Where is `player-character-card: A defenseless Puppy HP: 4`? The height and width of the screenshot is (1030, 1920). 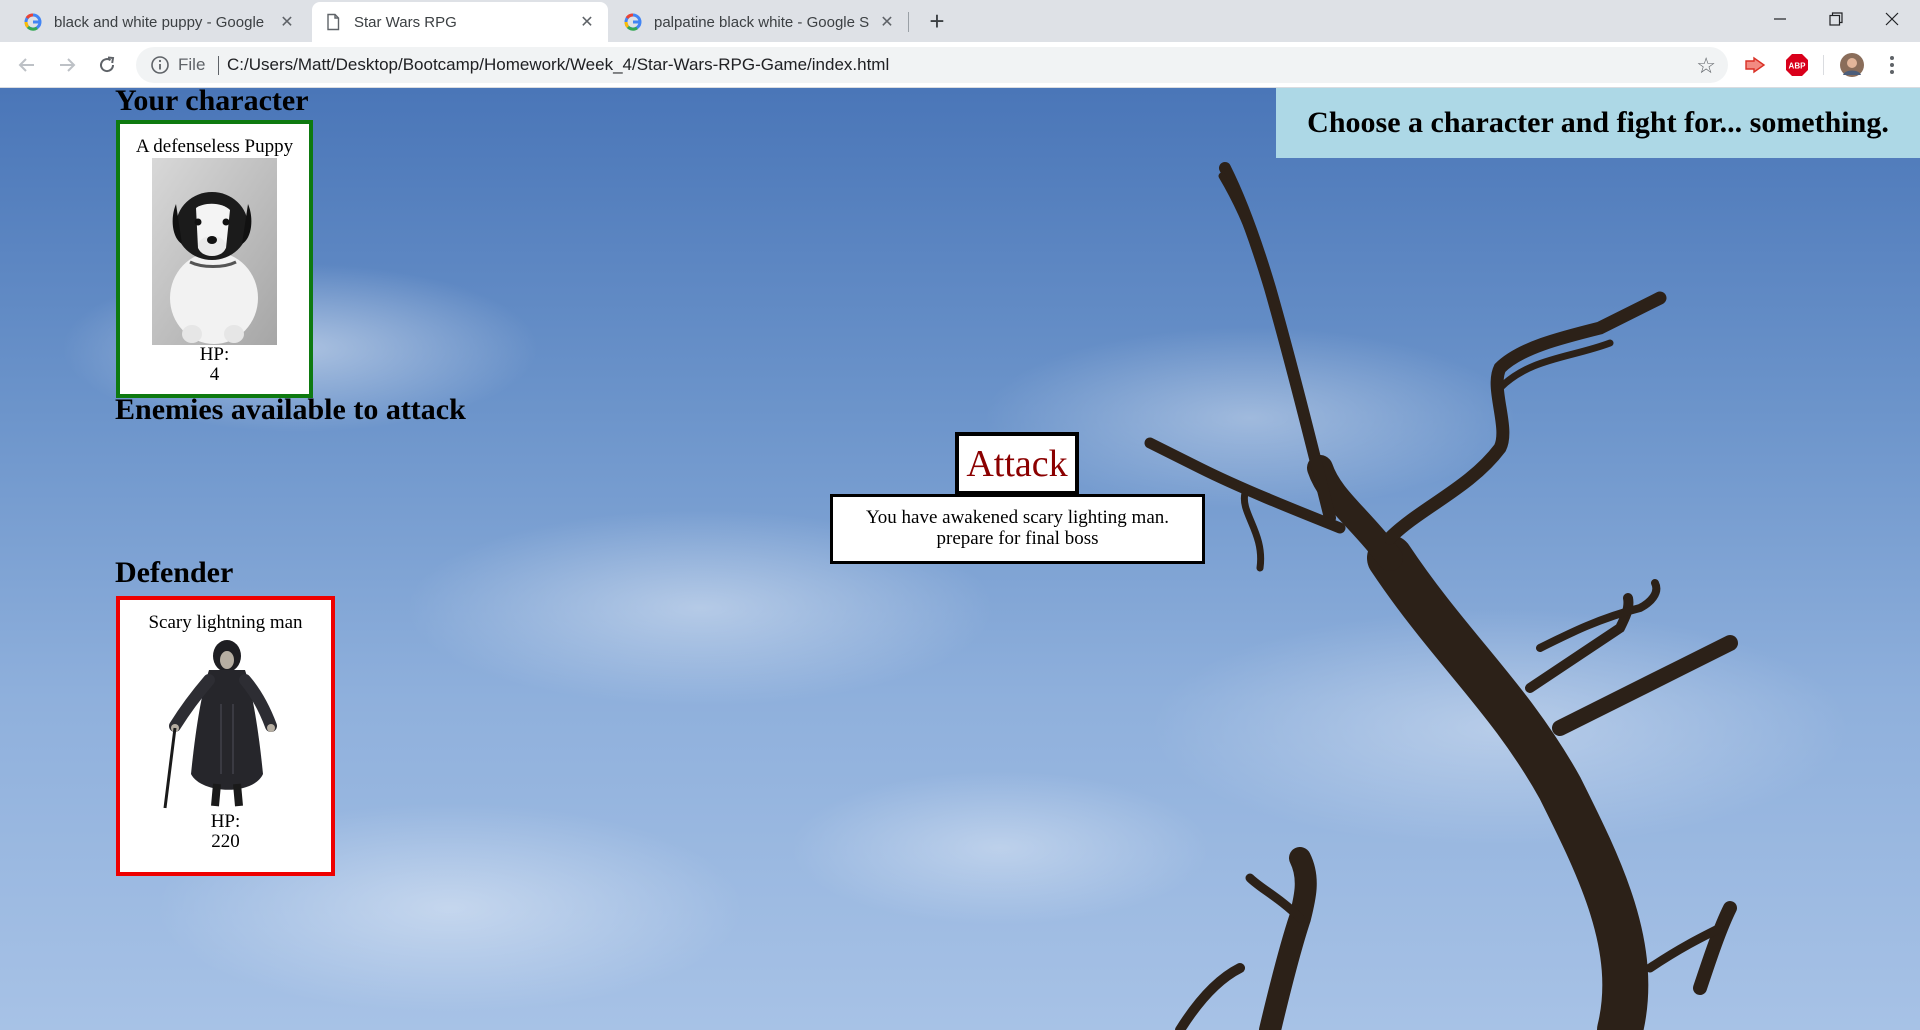 player-character-card: A defenseless Puppy HP: 4 is located at coordinates (214, 259).